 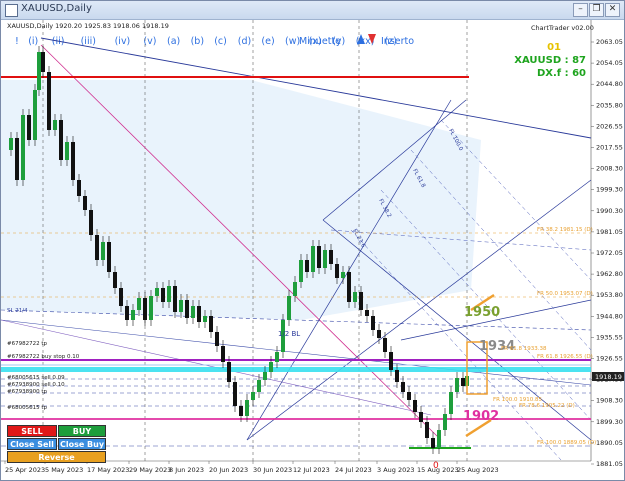 What do you see at coordinates (150, 470) in the screenshot?
I see `date-tick-label: 29 May 2023` at bounding box center [150, 470].